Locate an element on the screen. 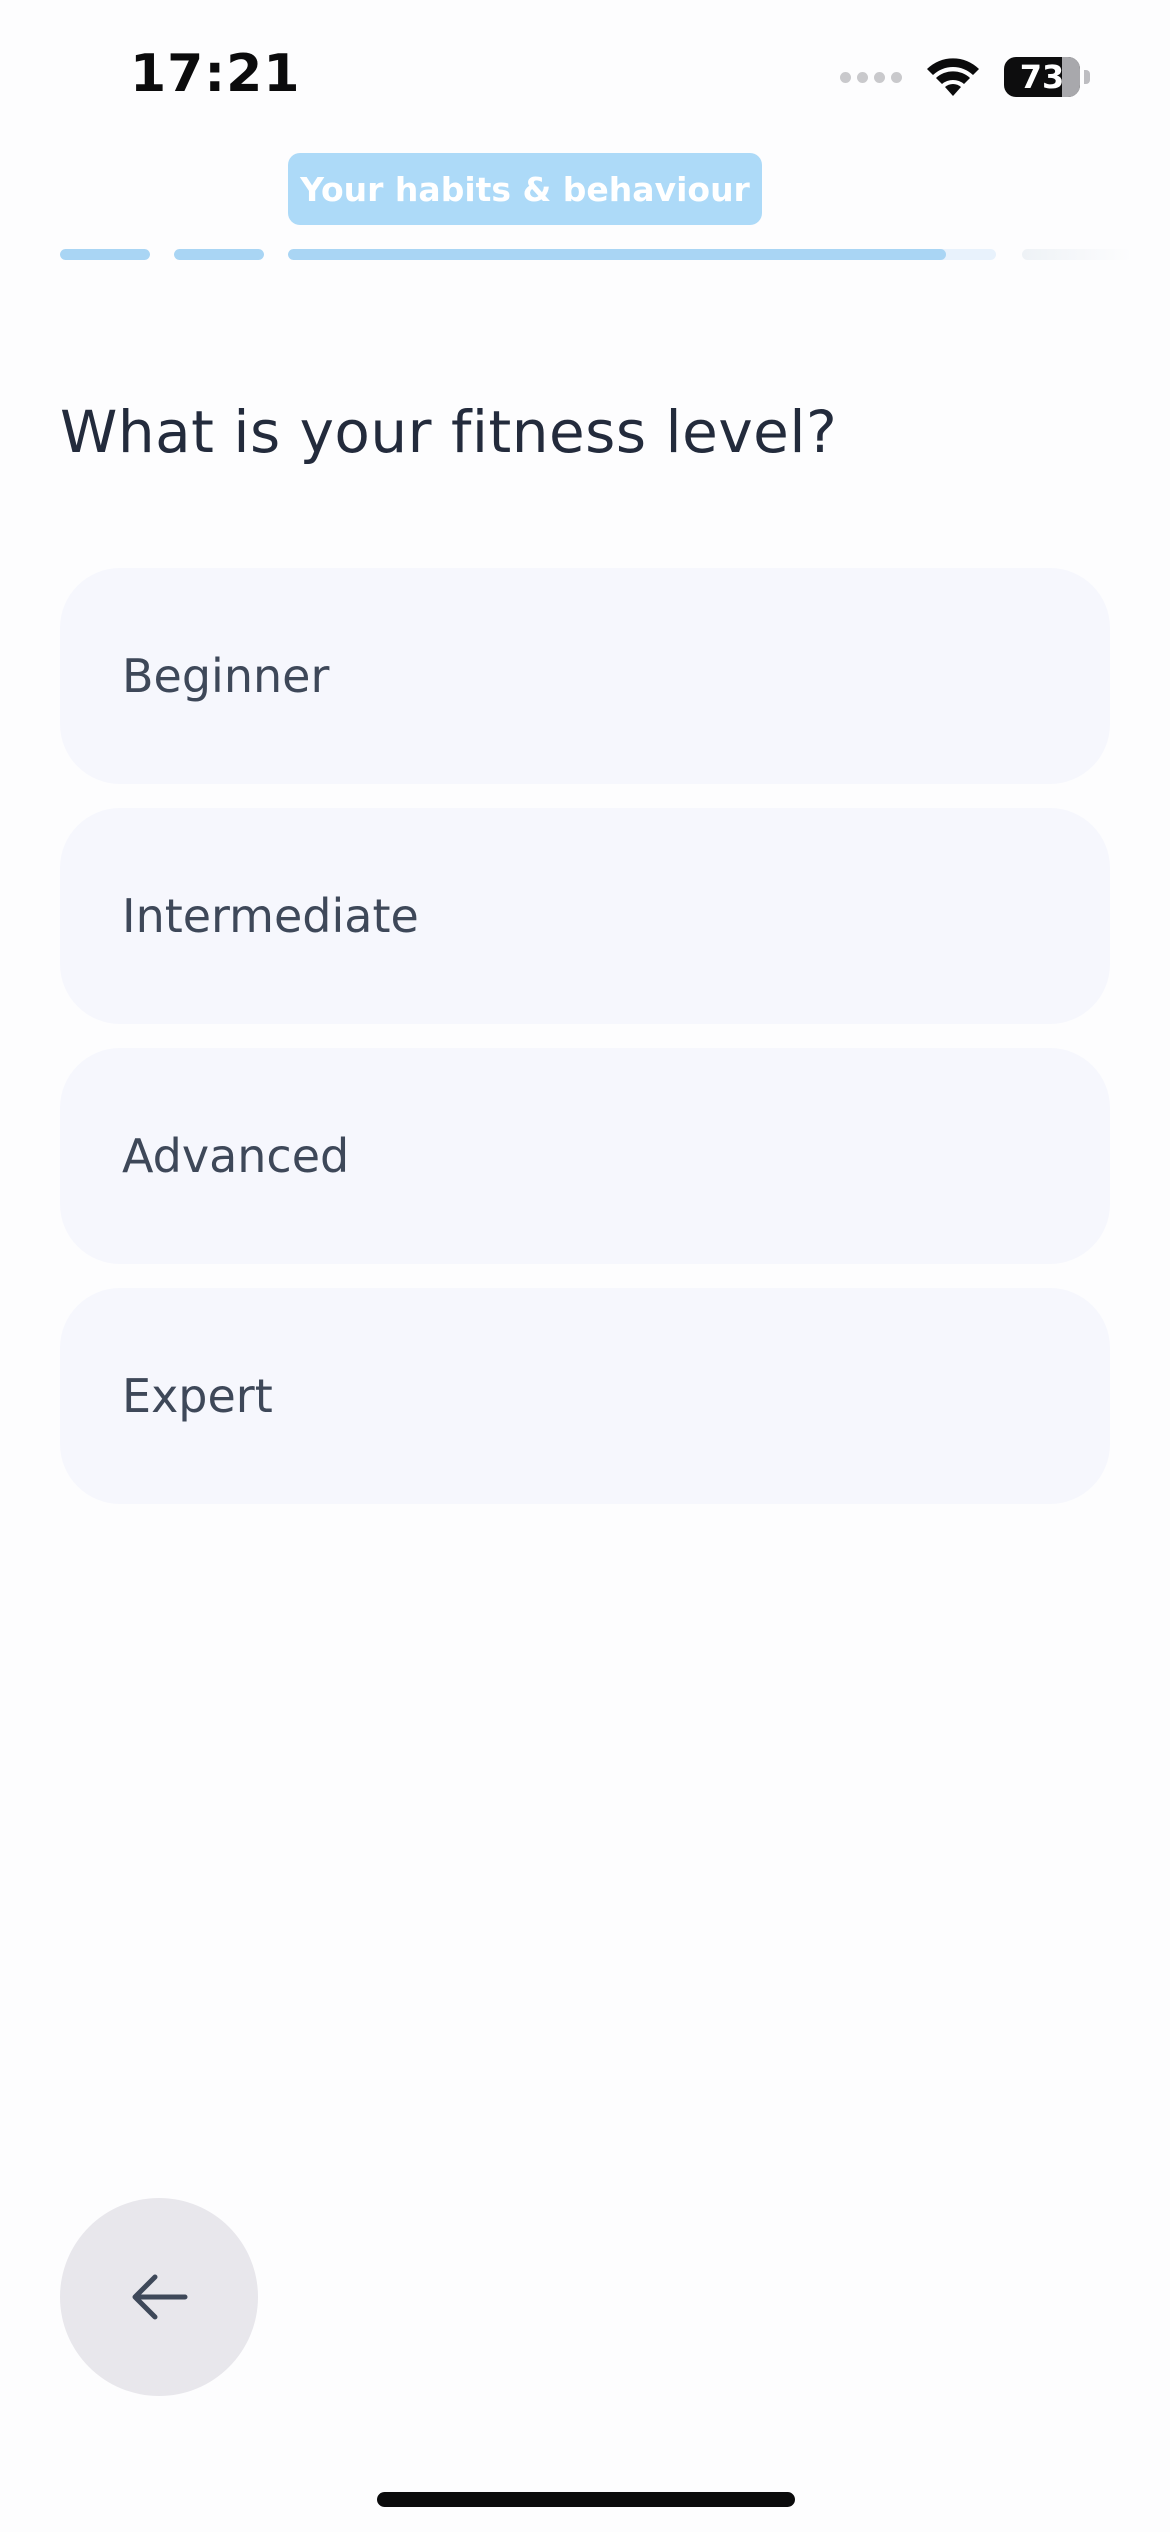 This screenshot has height=2532, width=1170. back-button is located at coordinates (159, 2297).